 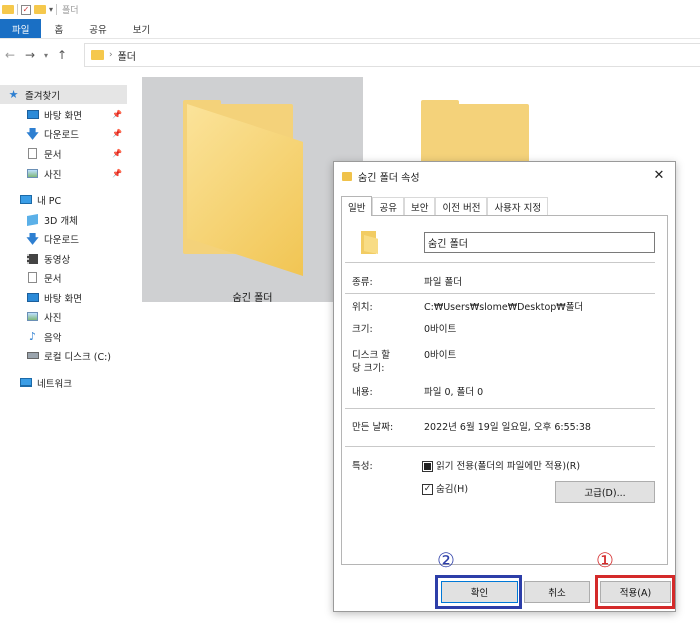 I want to click on hidden-label: 숨김(H), so click(x=452, y=489).